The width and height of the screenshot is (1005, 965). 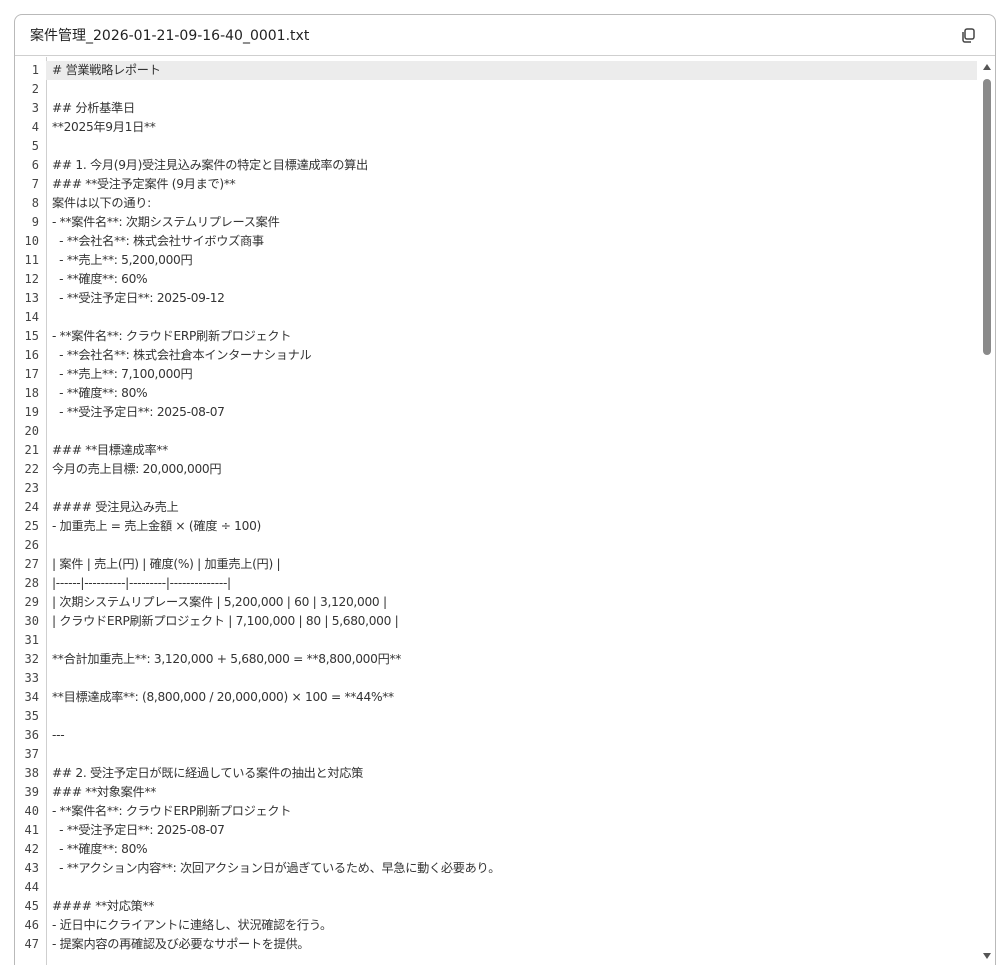 I want to click on text-line: 38 ## 2. 受注予定日が既に経過している案件の抽出と対応策, so click(x=496, y=773).